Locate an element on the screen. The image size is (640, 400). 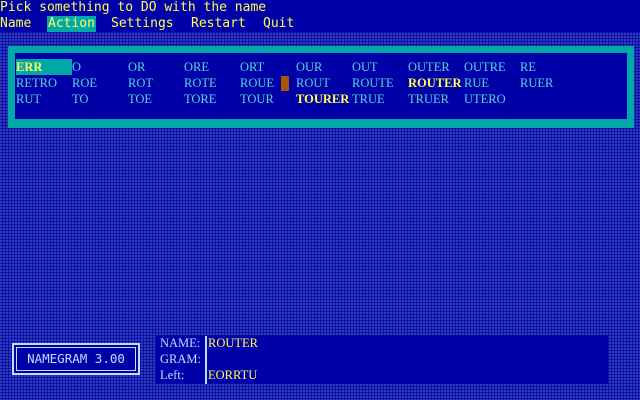
app-logo-box: NAMEGRAM 3.00 is located at coordinates (76, 359).